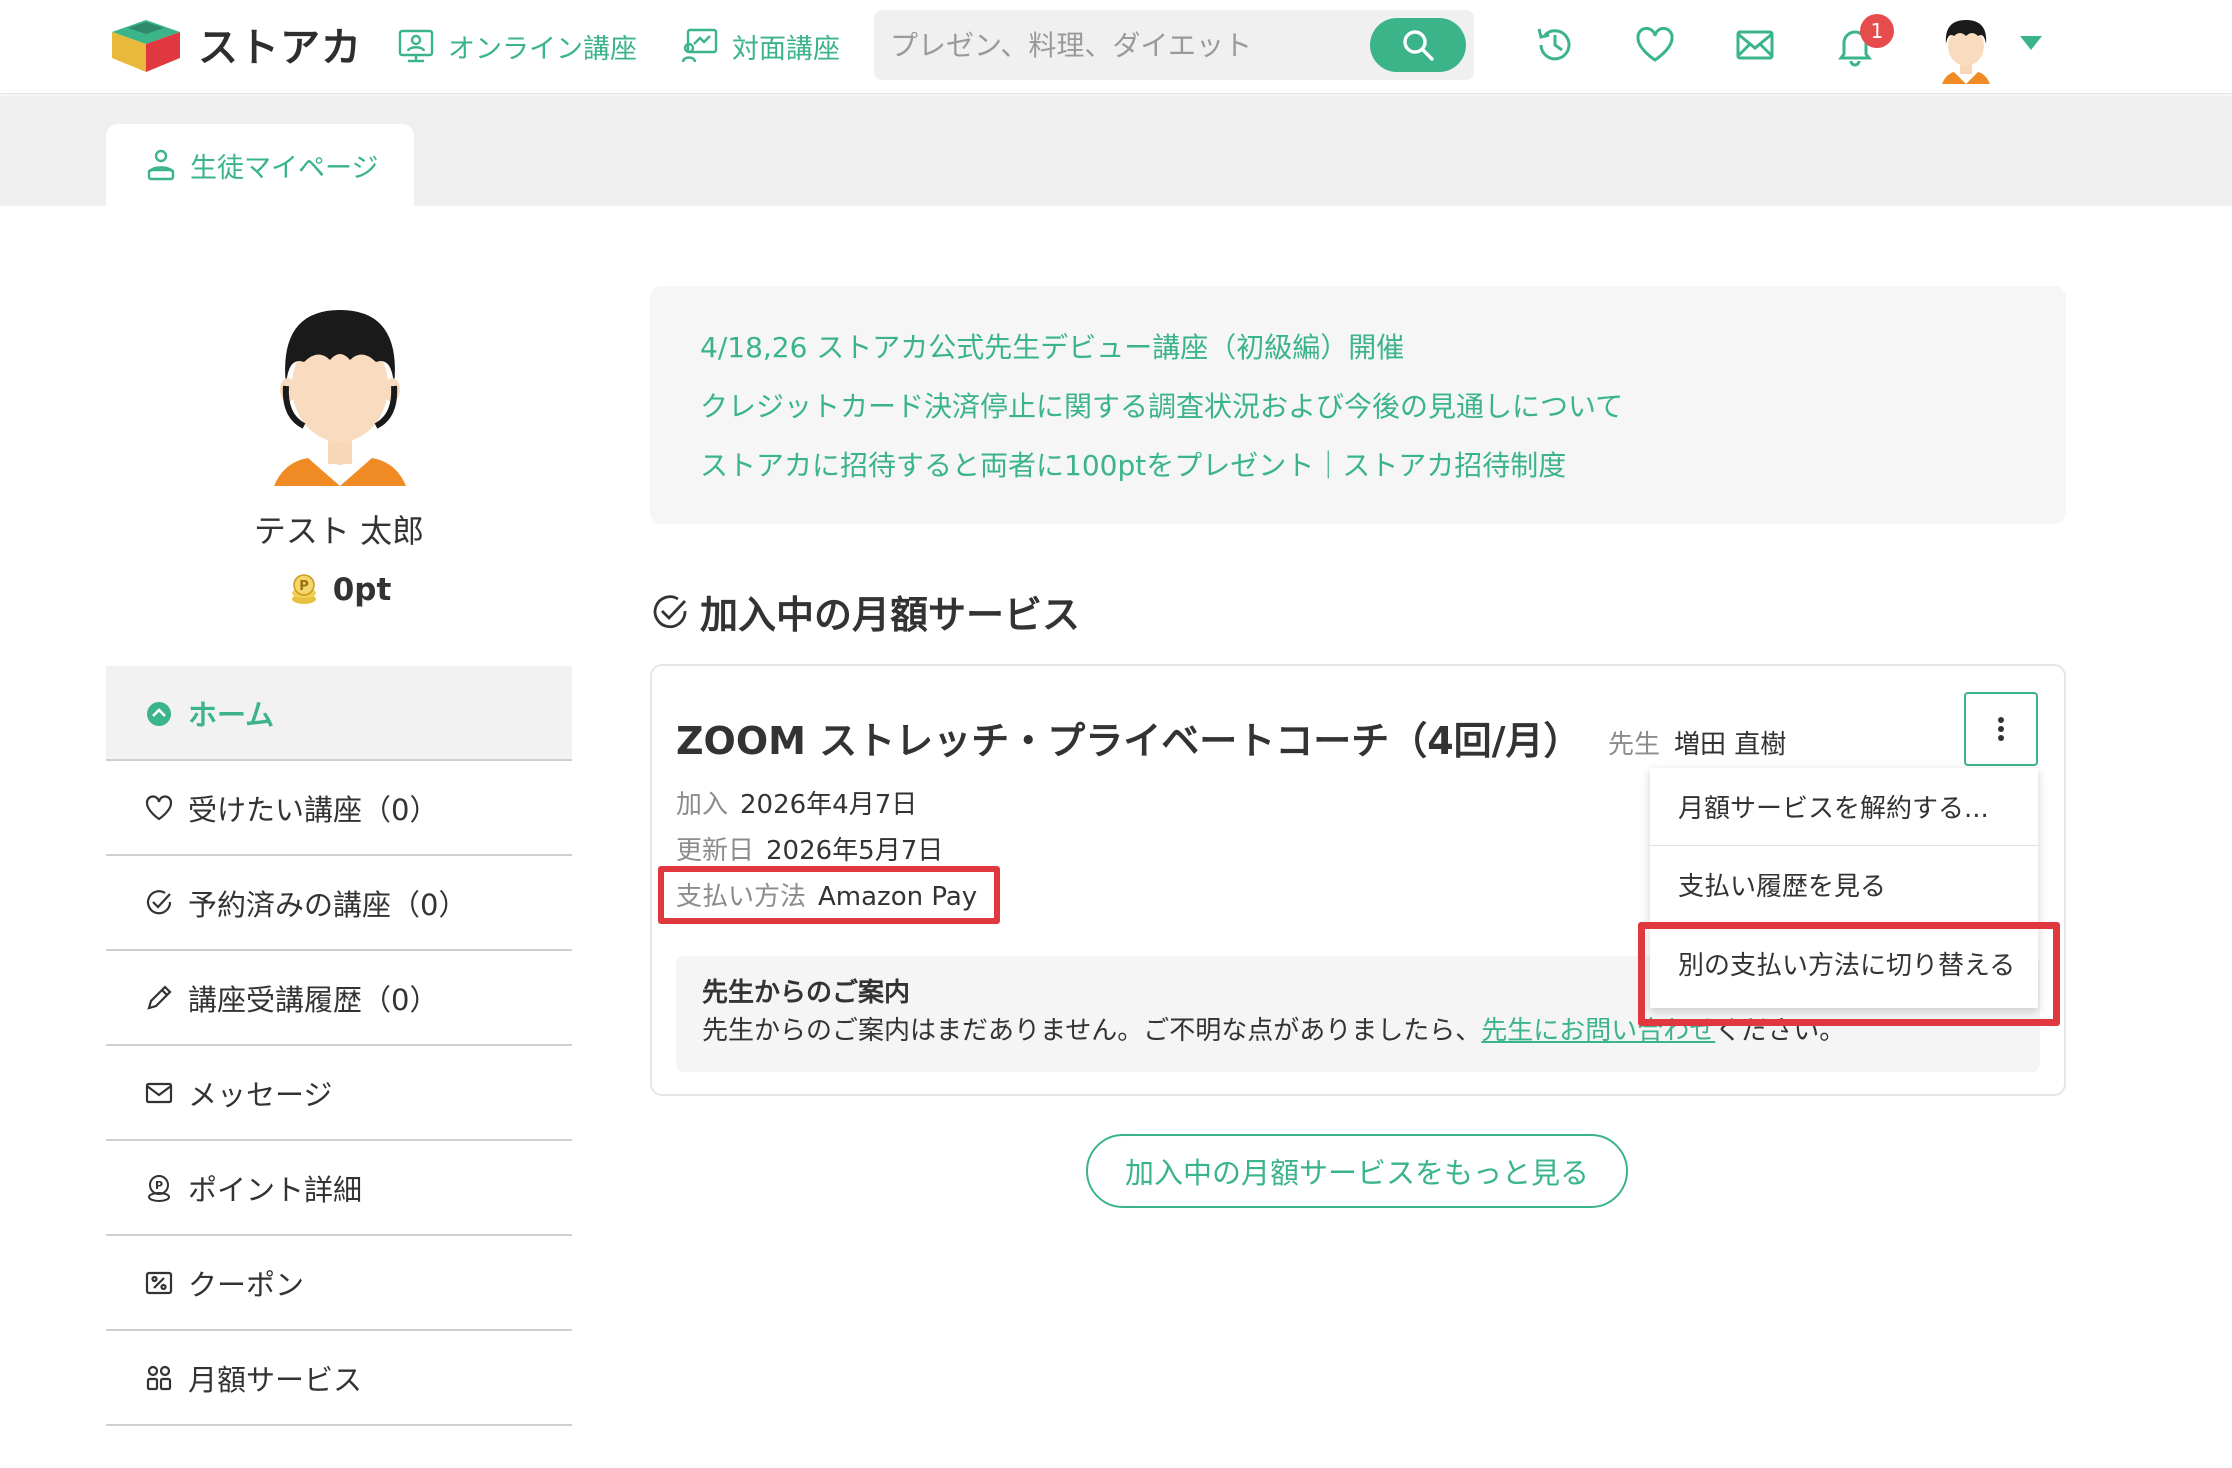 This screenshot has height=1468, width=2232. I want to click on sidebar-item-label: 予約済みの講座（0）, so click(328, 904).